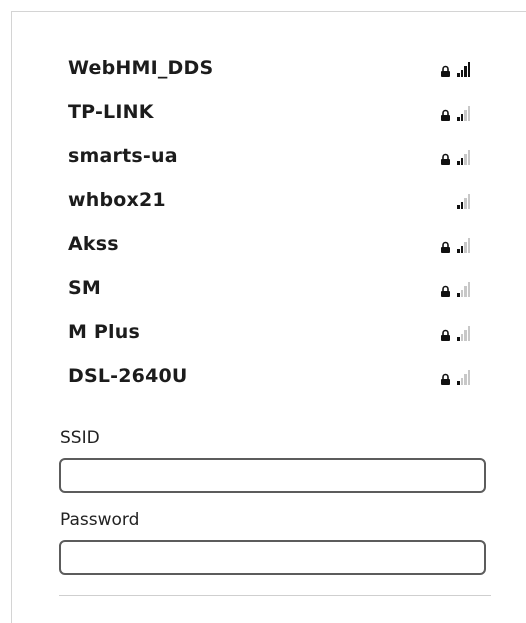  I want to click on network-item: Akss, so click(269, 244).